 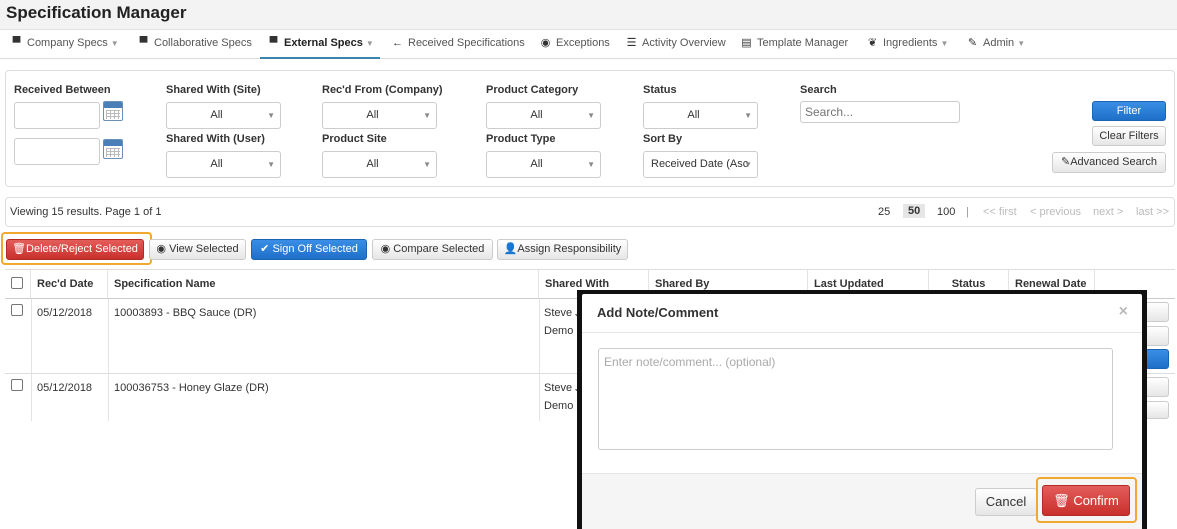 I want to click on view-selected-label: View Selected, so click(x=204, y=249).